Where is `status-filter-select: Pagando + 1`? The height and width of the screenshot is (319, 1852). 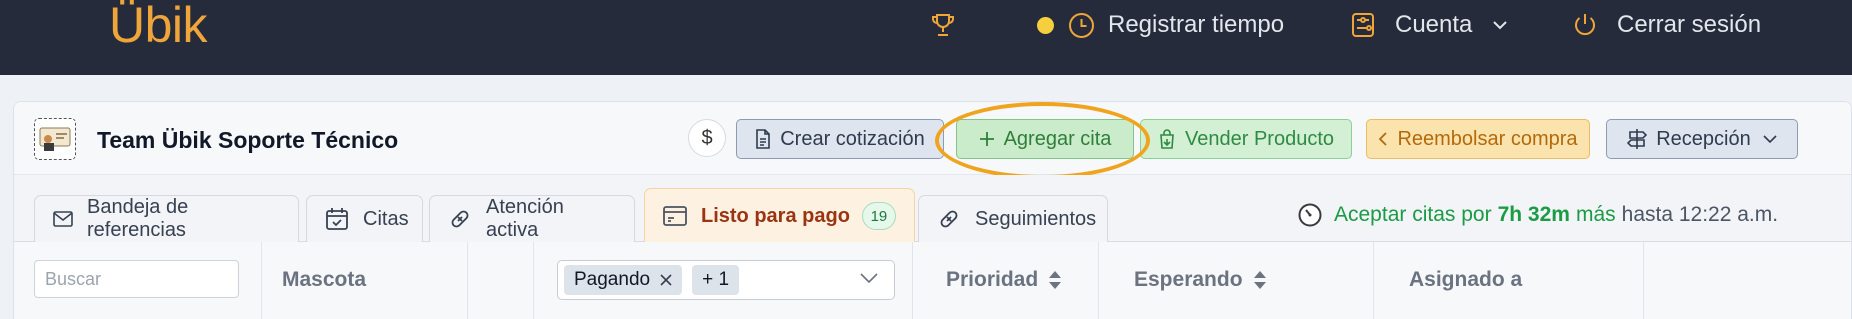 status-filter-select: Pagando + 1 is located at coordinates (726, 280).